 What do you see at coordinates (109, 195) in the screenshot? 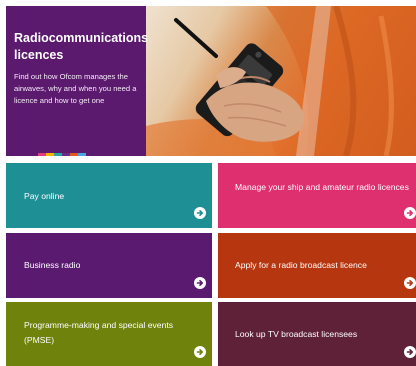
I see `tile-pay-online: Pay online` at bounding box center [109, 195].